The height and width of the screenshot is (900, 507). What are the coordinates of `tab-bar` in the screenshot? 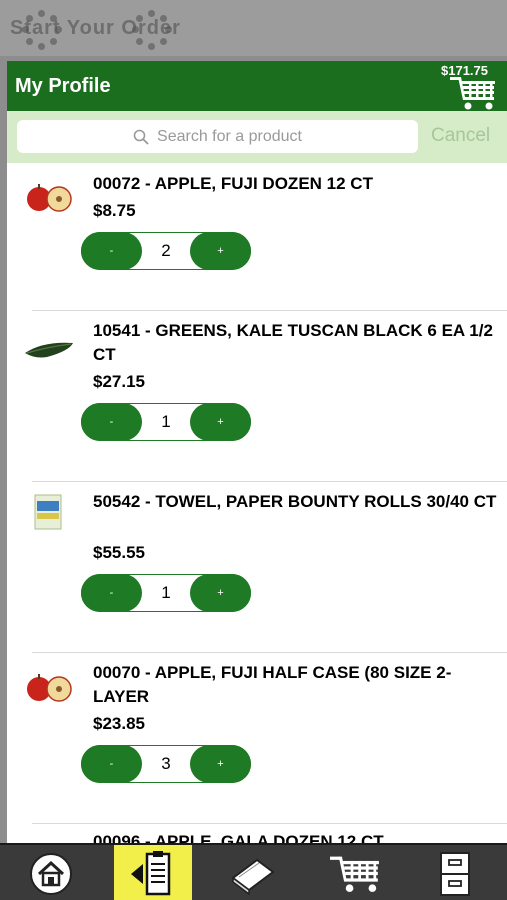 It's located at (253, 871).